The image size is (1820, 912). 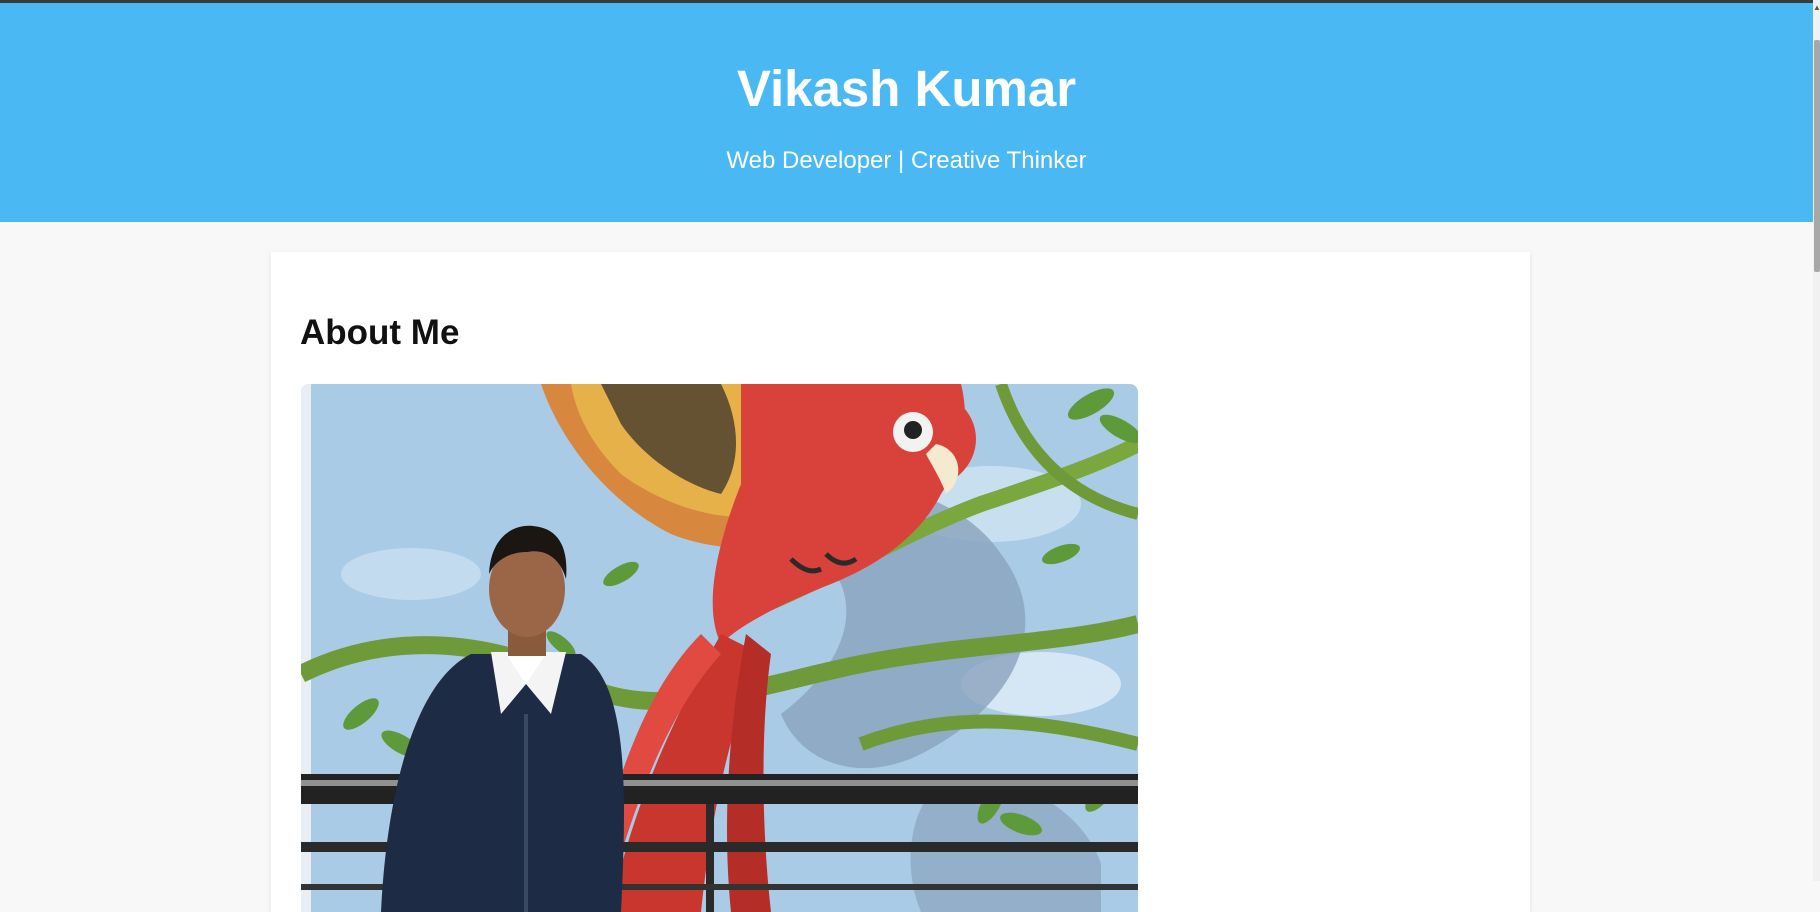 What do you see at coordinates (906, 88) in the screenshot?
I see `site-title: Vikash Kumar` at bounding box center [906, 88].